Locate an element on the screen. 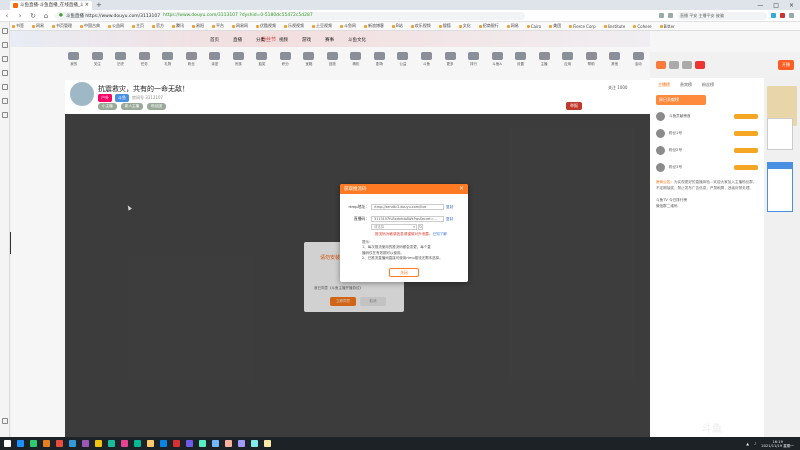 Image resolution: width=800 pixels, height=450 pixels. nav-item: 游戏 is located at coordinates (306, 40).